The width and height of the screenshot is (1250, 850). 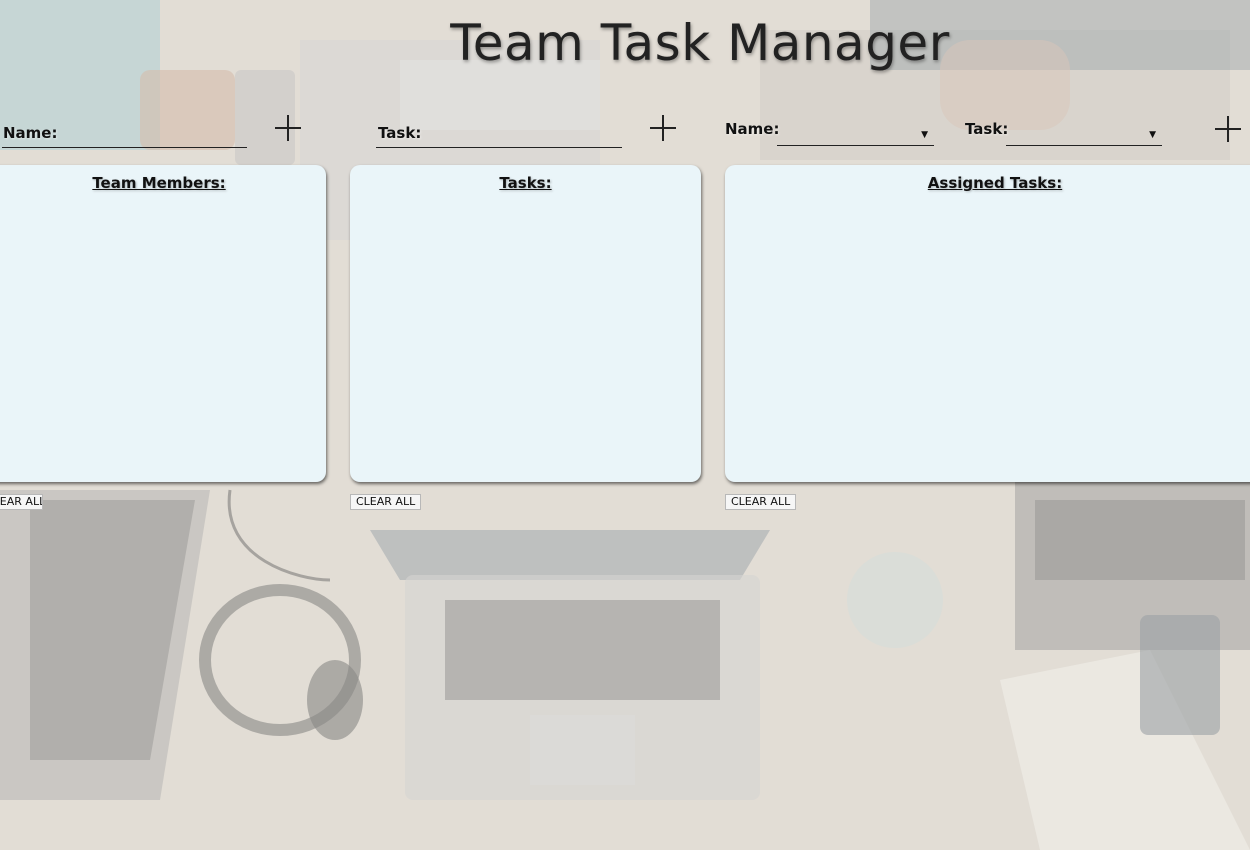 I want to click on task-name-input, so click(x=499, y=137).